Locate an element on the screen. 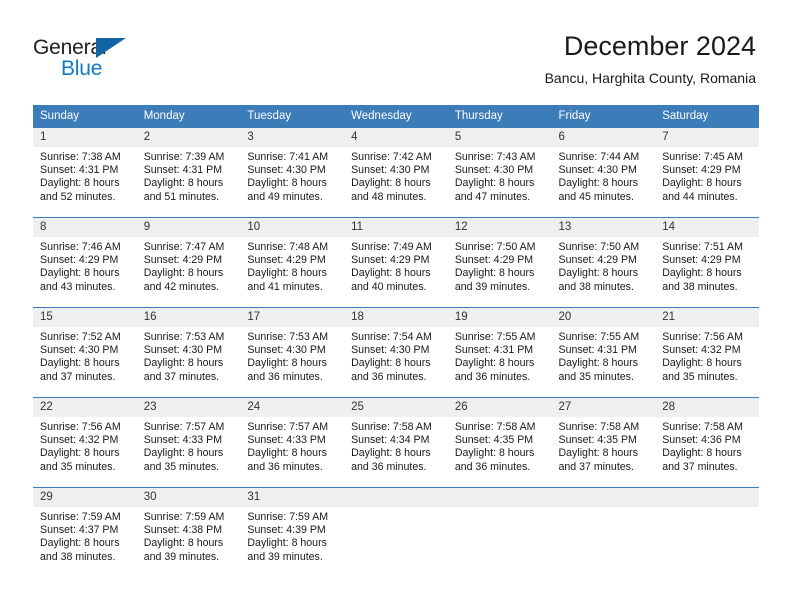 This screenshot has width=792, height=612. day-number: 30 is located at coordinates (188, 497).